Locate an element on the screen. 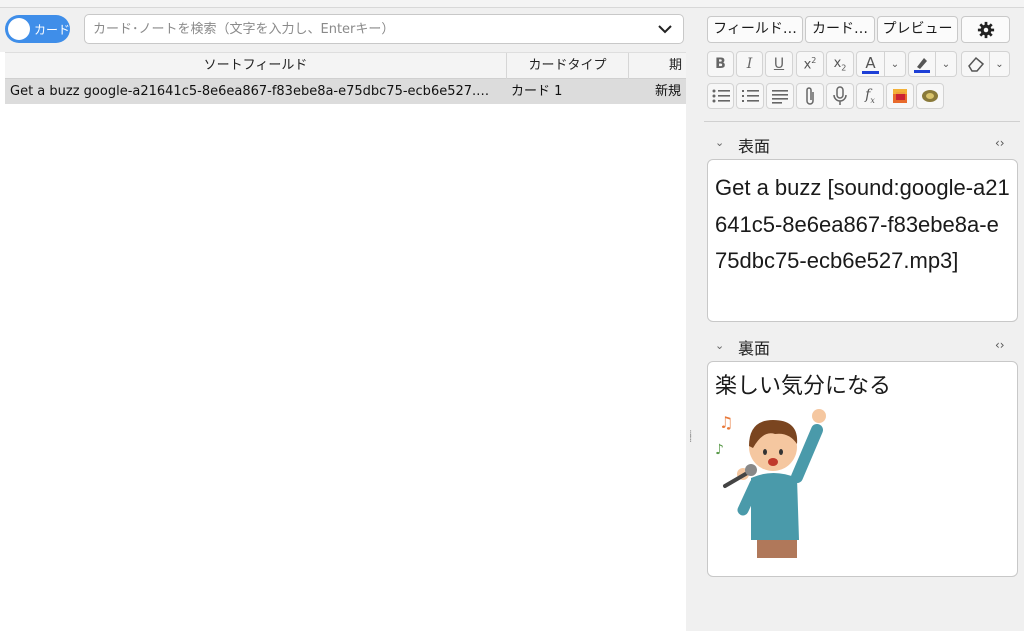 Image resolution: width=1024 pixels, height=631 pixels. ordered-list-button is located at coordinates (750, 96).